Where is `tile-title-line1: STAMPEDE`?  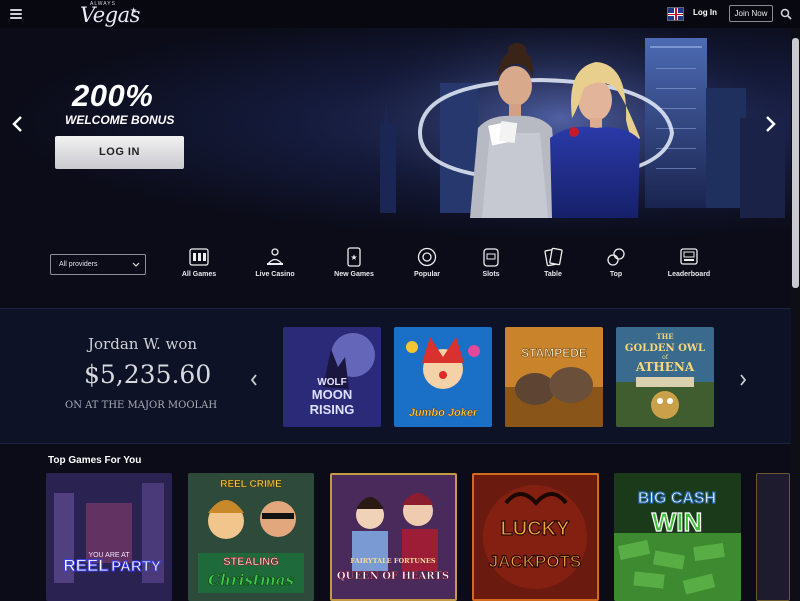
tile-title-line1: STAMPEDE is located at coordinates (554, 353).